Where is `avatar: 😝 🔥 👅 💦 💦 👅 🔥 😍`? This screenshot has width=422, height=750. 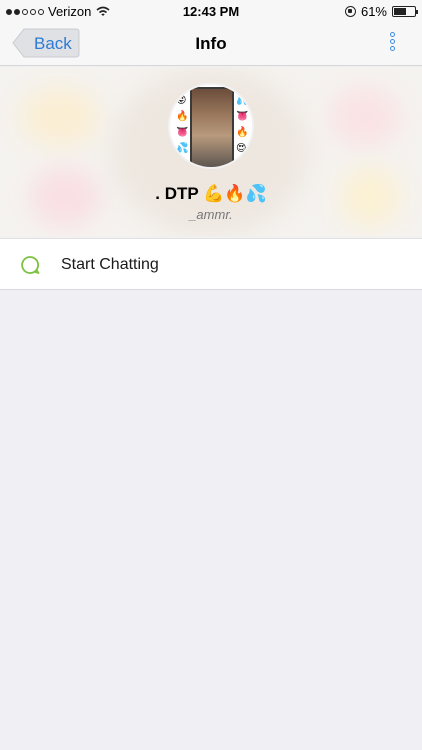
avatar: 😝 🔥 👅 💦 💦 👅 🔥 😍 is located at coordinates (211, 126).